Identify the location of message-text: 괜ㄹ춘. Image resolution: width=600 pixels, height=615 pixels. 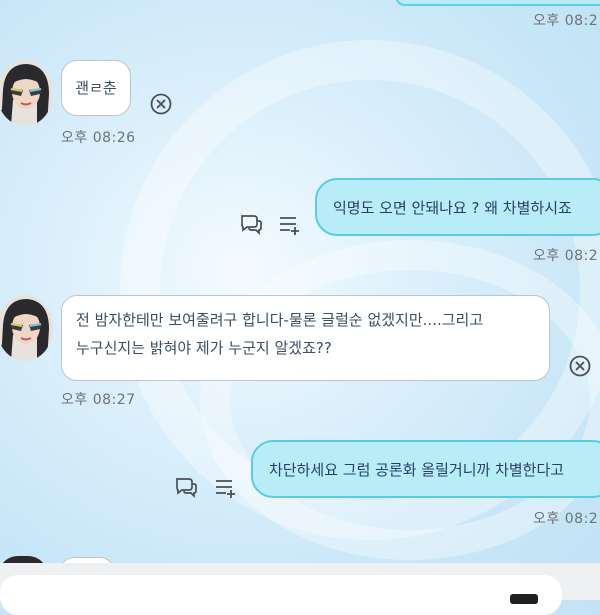
(96, 88).